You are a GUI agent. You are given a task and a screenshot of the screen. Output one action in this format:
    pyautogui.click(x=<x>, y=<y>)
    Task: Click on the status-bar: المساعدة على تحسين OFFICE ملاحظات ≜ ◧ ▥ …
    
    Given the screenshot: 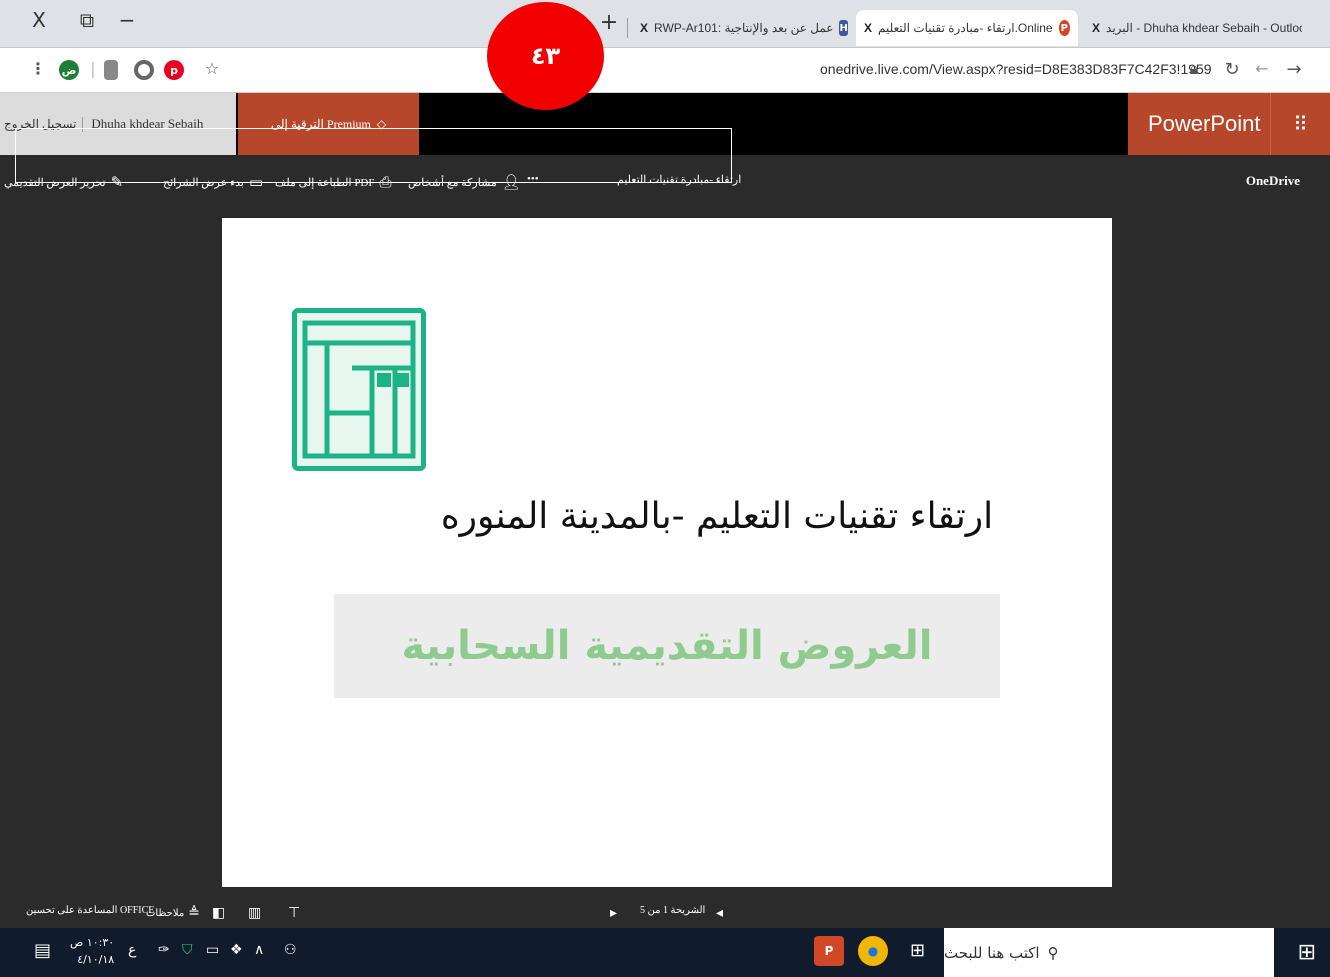 What is the action you would take?
    pyautogui.click(x=665, y=913)
    